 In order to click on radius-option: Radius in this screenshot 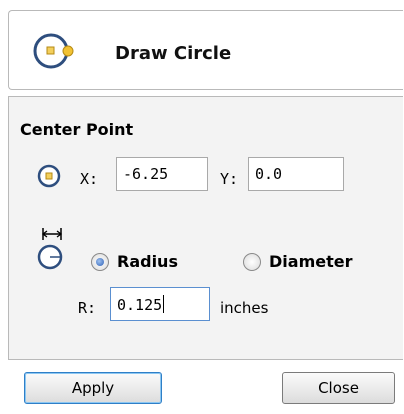, I will do `click(134, 261)`.